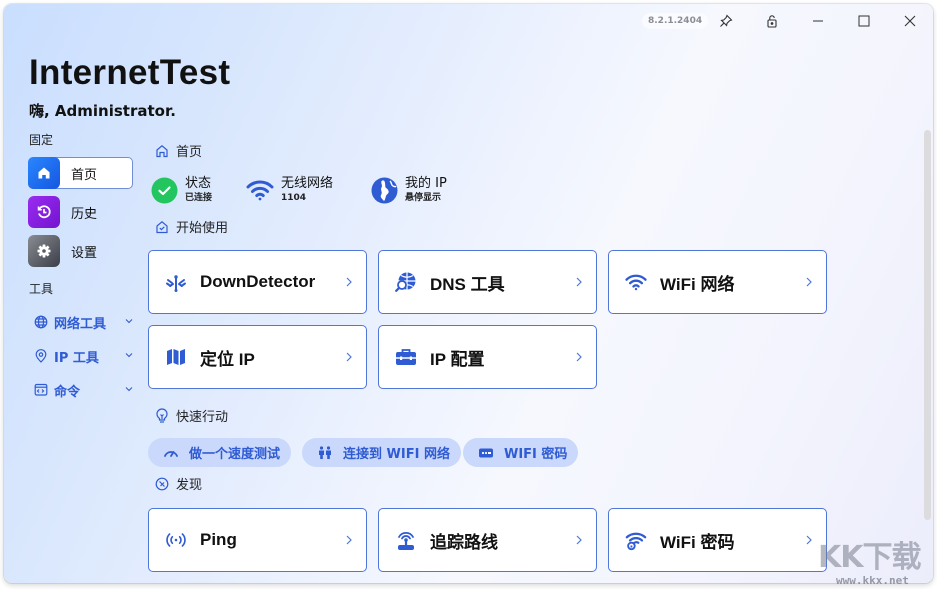  What do you see at coordinates (198, 183) in the screenshot?
I see `status-title: 状态` at bounding box center [198, 183].